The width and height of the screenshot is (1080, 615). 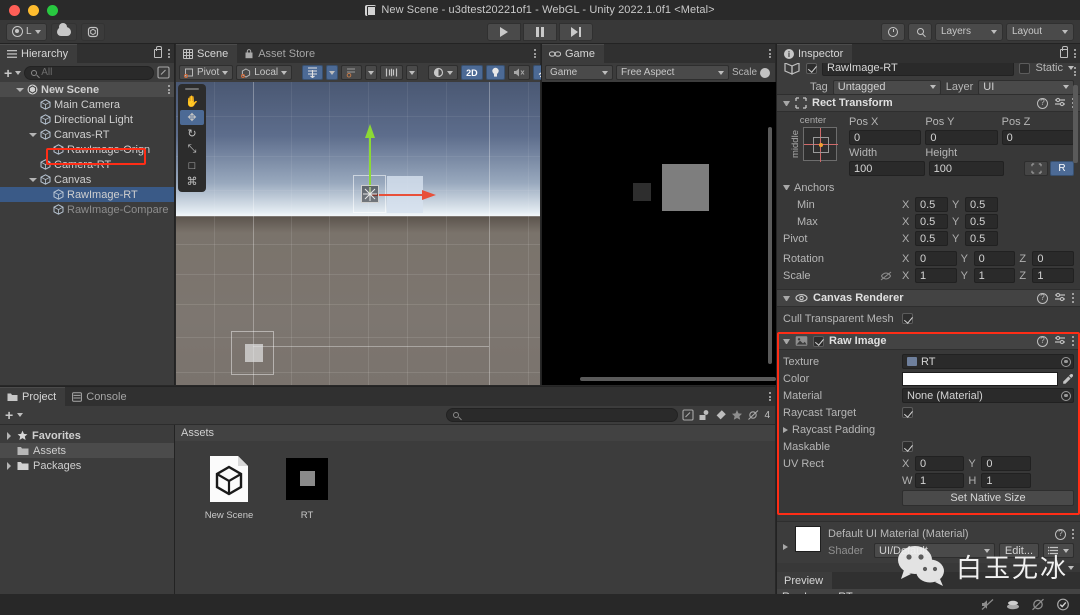 What do you see at coordinates (659, 233) in the screenshot?
I see `game-viewport` at bounding box center [659, 233].